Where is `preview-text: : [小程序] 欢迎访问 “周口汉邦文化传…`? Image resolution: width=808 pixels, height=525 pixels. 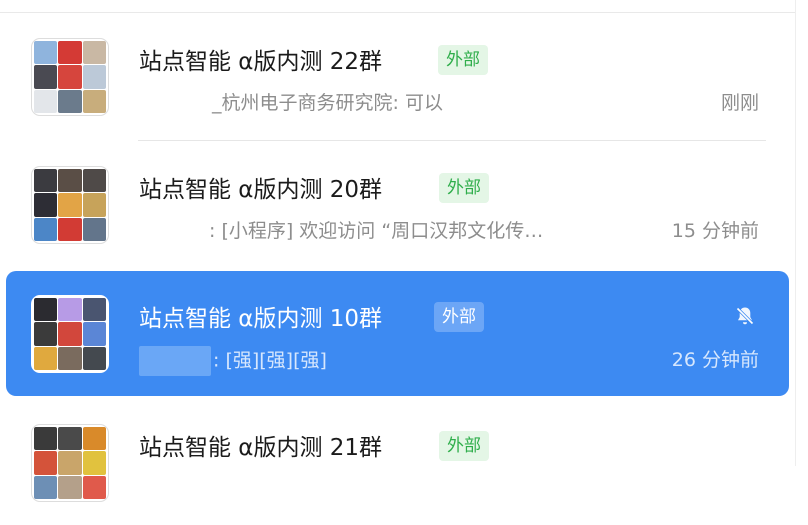
preview-text: : [小程序] 欢迎访问 “周口汉邦文化传… is located at coordinates (376, 231).